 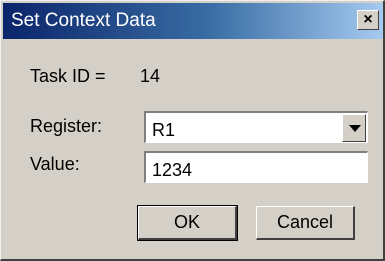 What do you see at coordinates (256, 167) in the screenshot?
I see `value-input: 1234` at bounding box center [256, 167].